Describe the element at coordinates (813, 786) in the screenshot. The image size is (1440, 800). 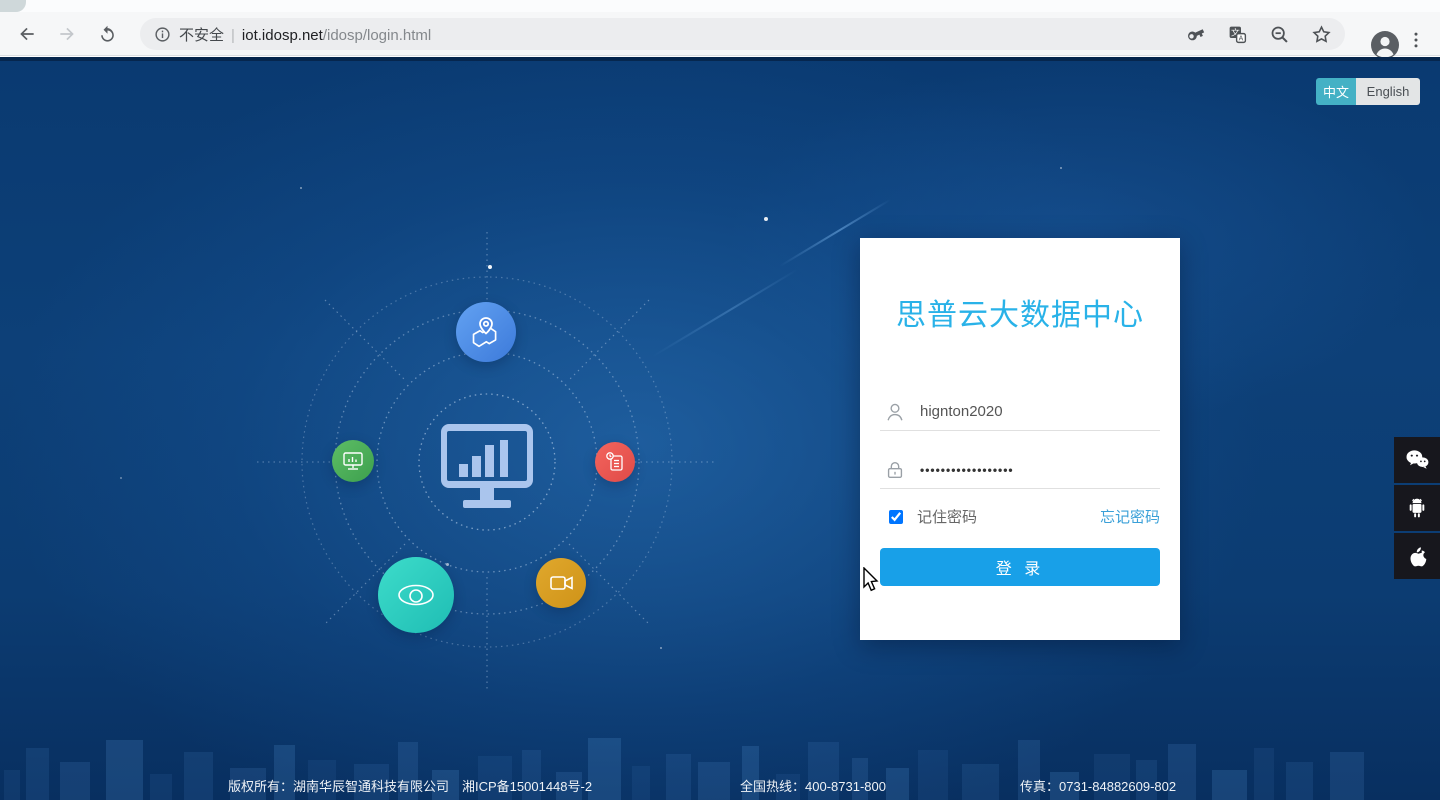
I see `hotline-text: 全国热线：400-8731-800` at that location.